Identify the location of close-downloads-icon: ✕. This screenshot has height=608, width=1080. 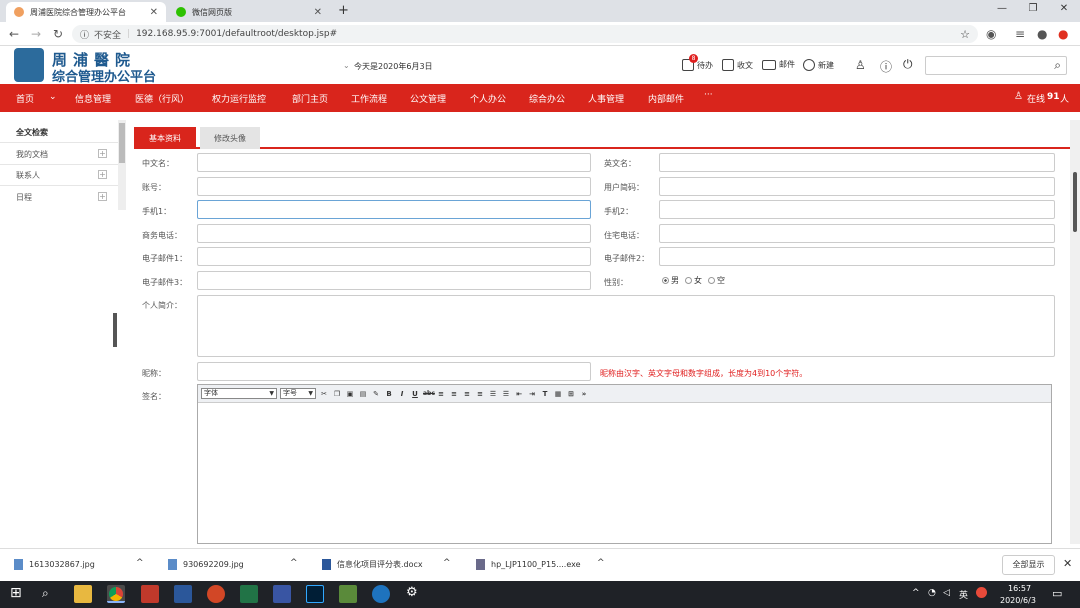
(1067, 563).